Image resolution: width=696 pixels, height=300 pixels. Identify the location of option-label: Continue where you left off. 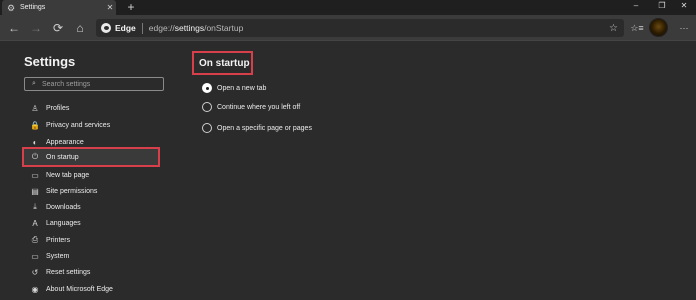
(259, 107).